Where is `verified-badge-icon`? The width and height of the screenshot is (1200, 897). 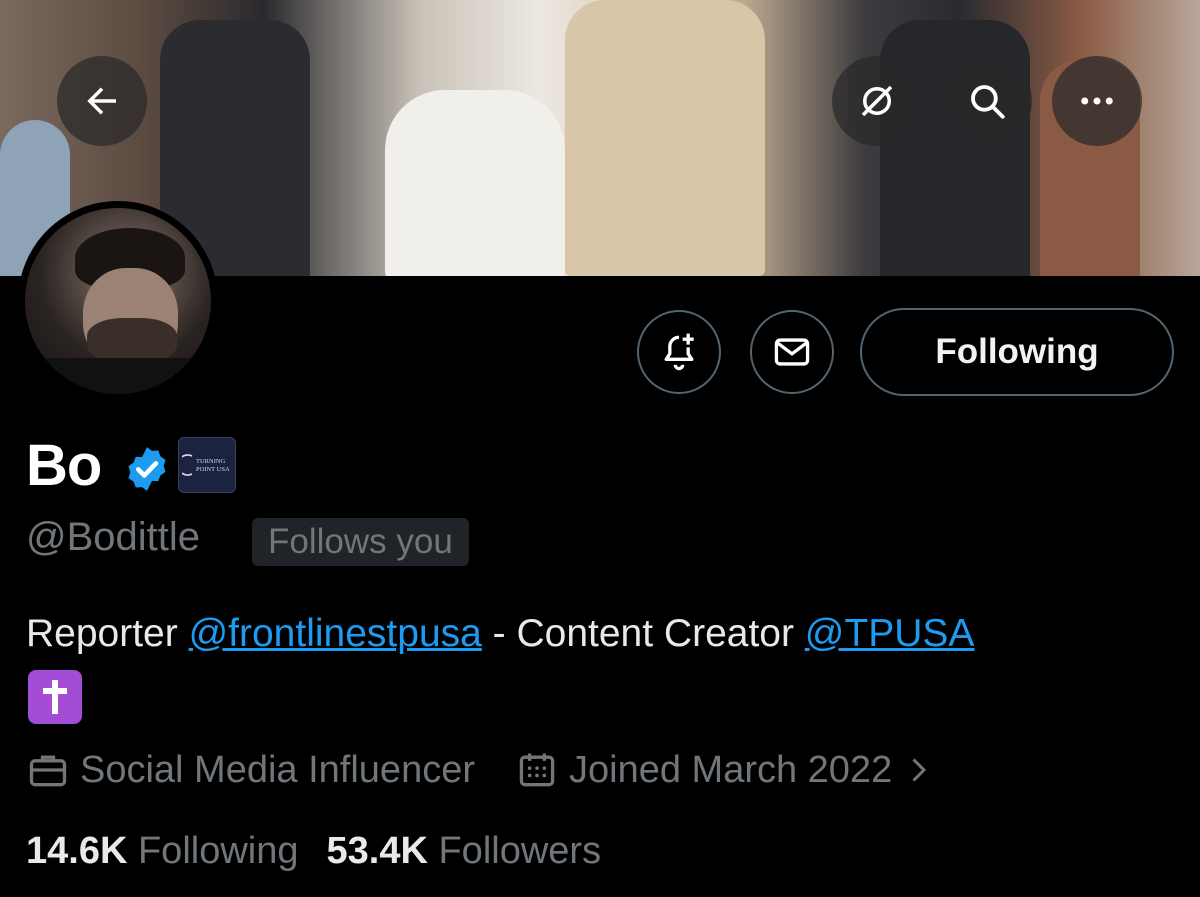
verified-badge-icon is located at coordinates (147, 469).